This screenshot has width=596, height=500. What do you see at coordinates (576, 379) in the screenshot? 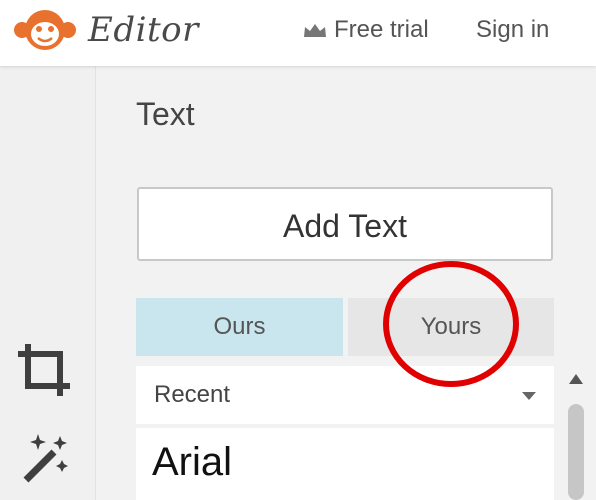
I see `scroll-up-arrow-icon` at bounding box center [576, 379].